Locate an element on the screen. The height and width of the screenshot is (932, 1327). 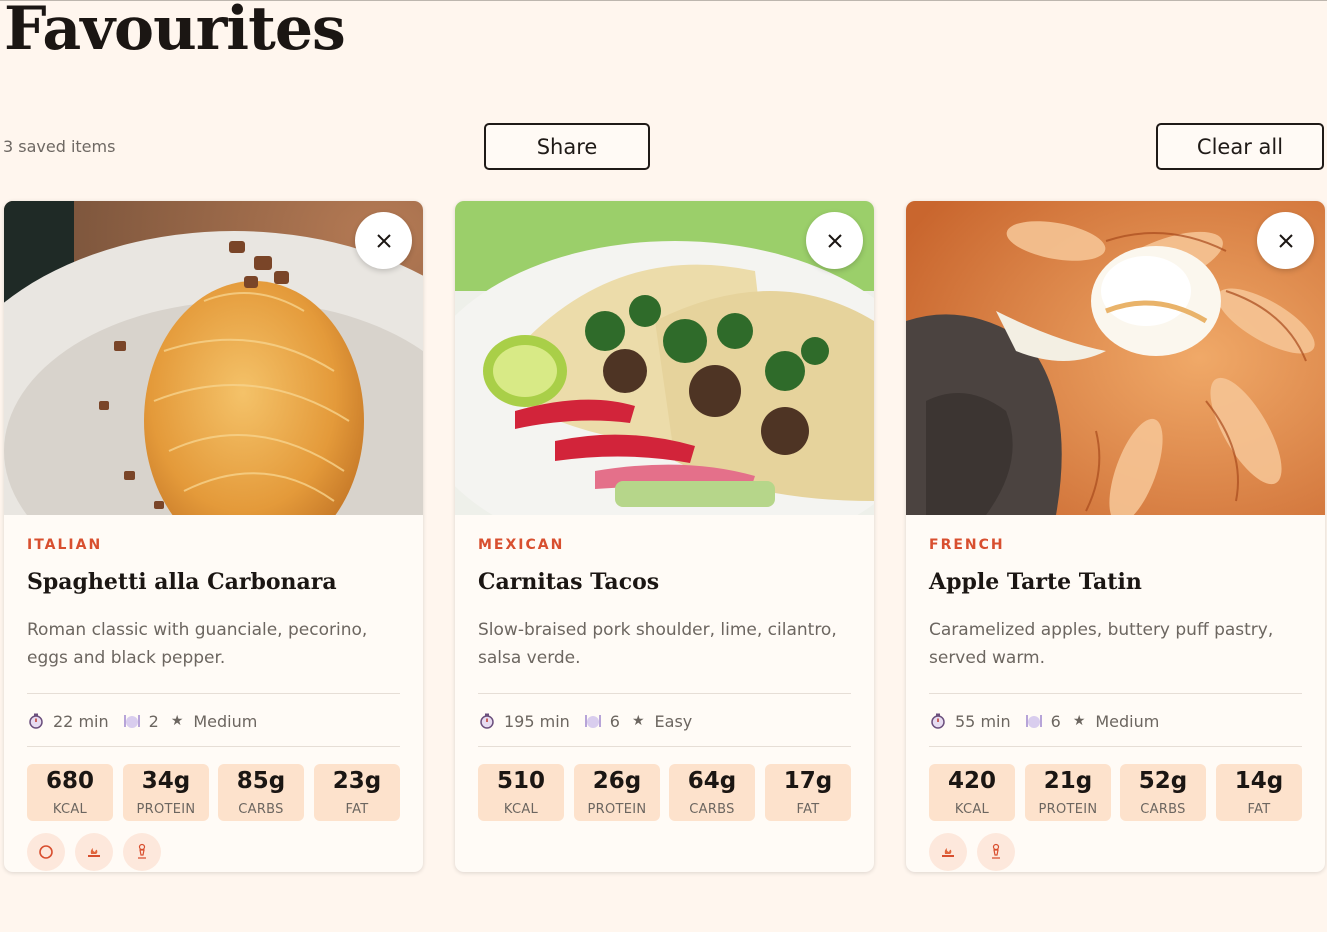
nutrition-kcal: 420 KCAL is located at coordinates (972, 792).